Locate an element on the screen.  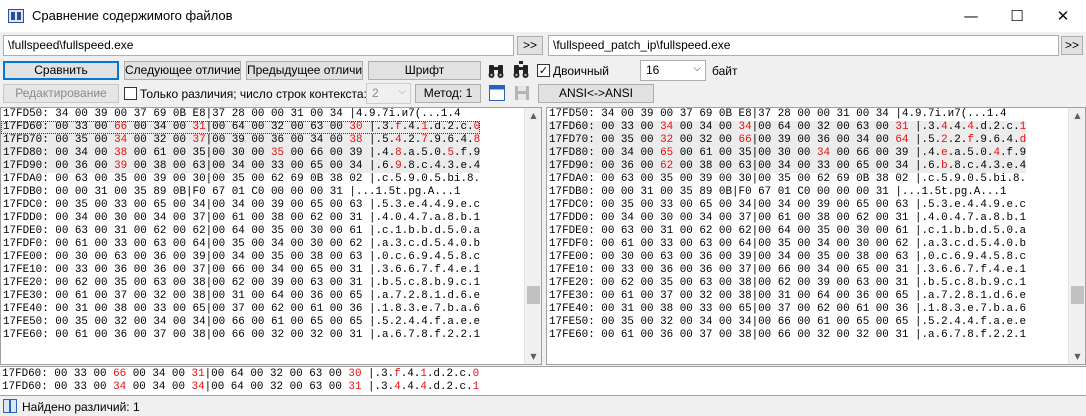
context-lines-combo: 2 ⌵ is located at coordinates (388, 93).